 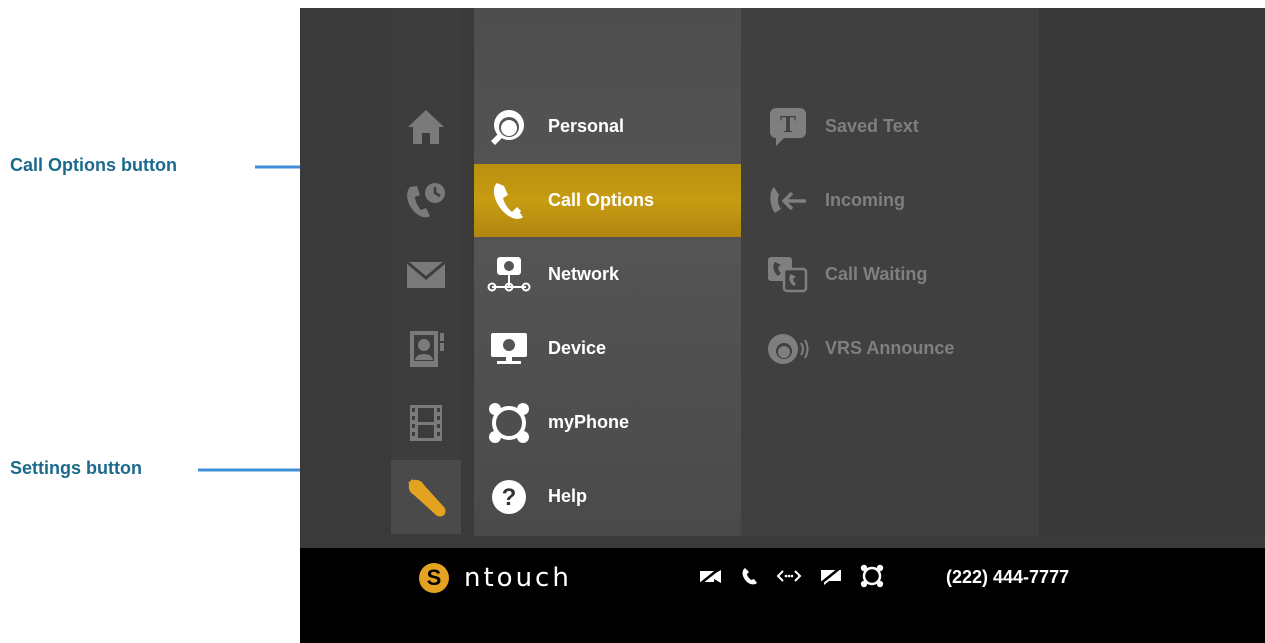 I want to click on submenu-label-vrs-announce: VRS Announce, so click(x=890, y=348).